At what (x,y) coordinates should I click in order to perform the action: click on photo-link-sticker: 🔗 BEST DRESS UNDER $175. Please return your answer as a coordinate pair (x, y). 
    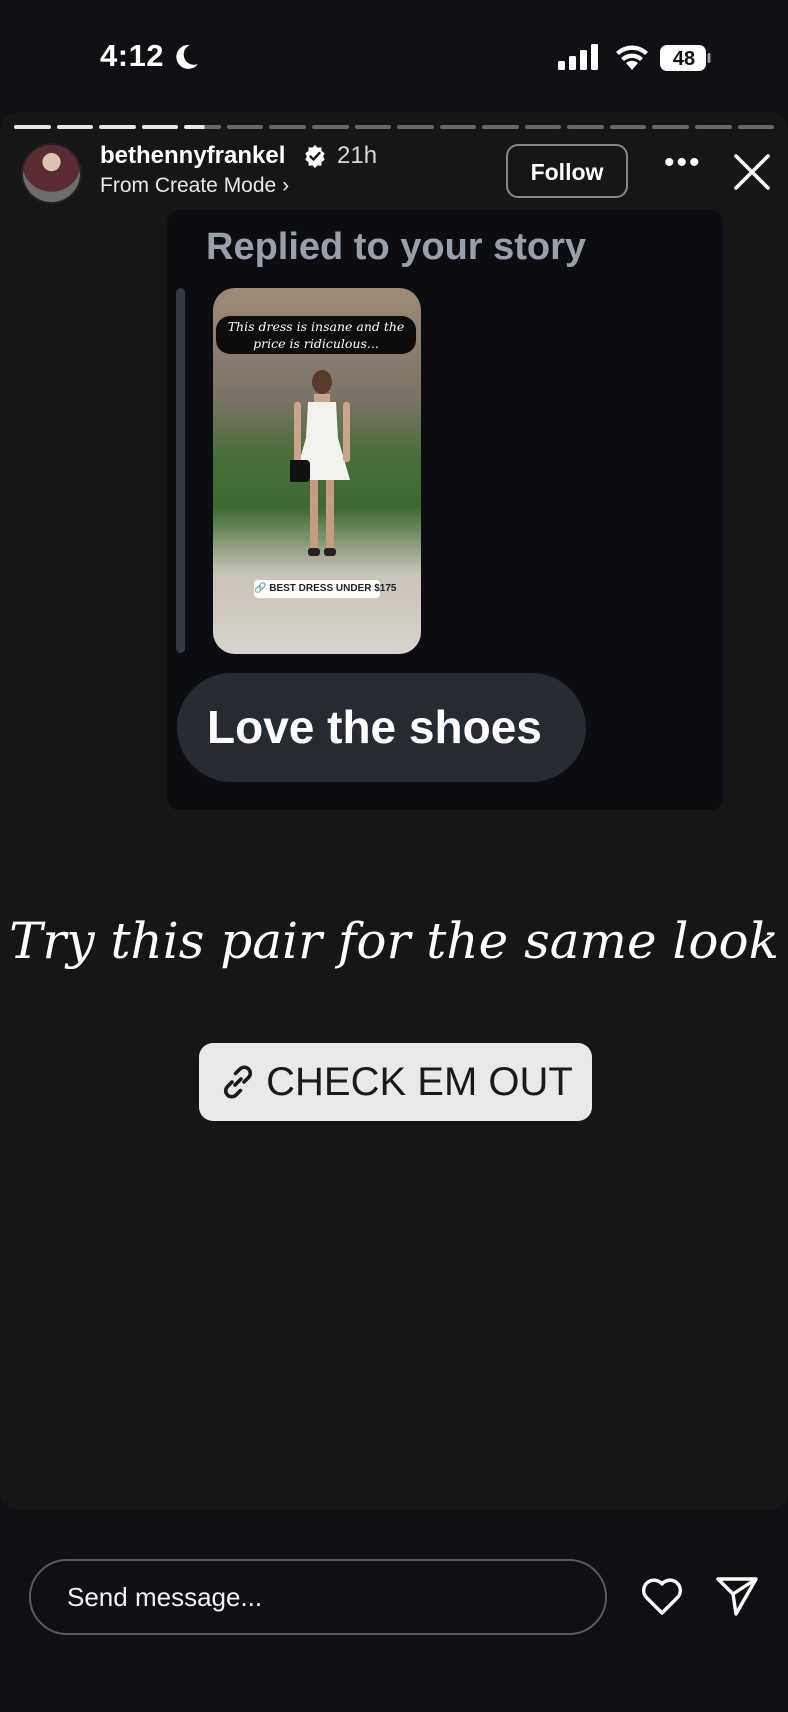
    Looking at the image, I should click on (325, 589).